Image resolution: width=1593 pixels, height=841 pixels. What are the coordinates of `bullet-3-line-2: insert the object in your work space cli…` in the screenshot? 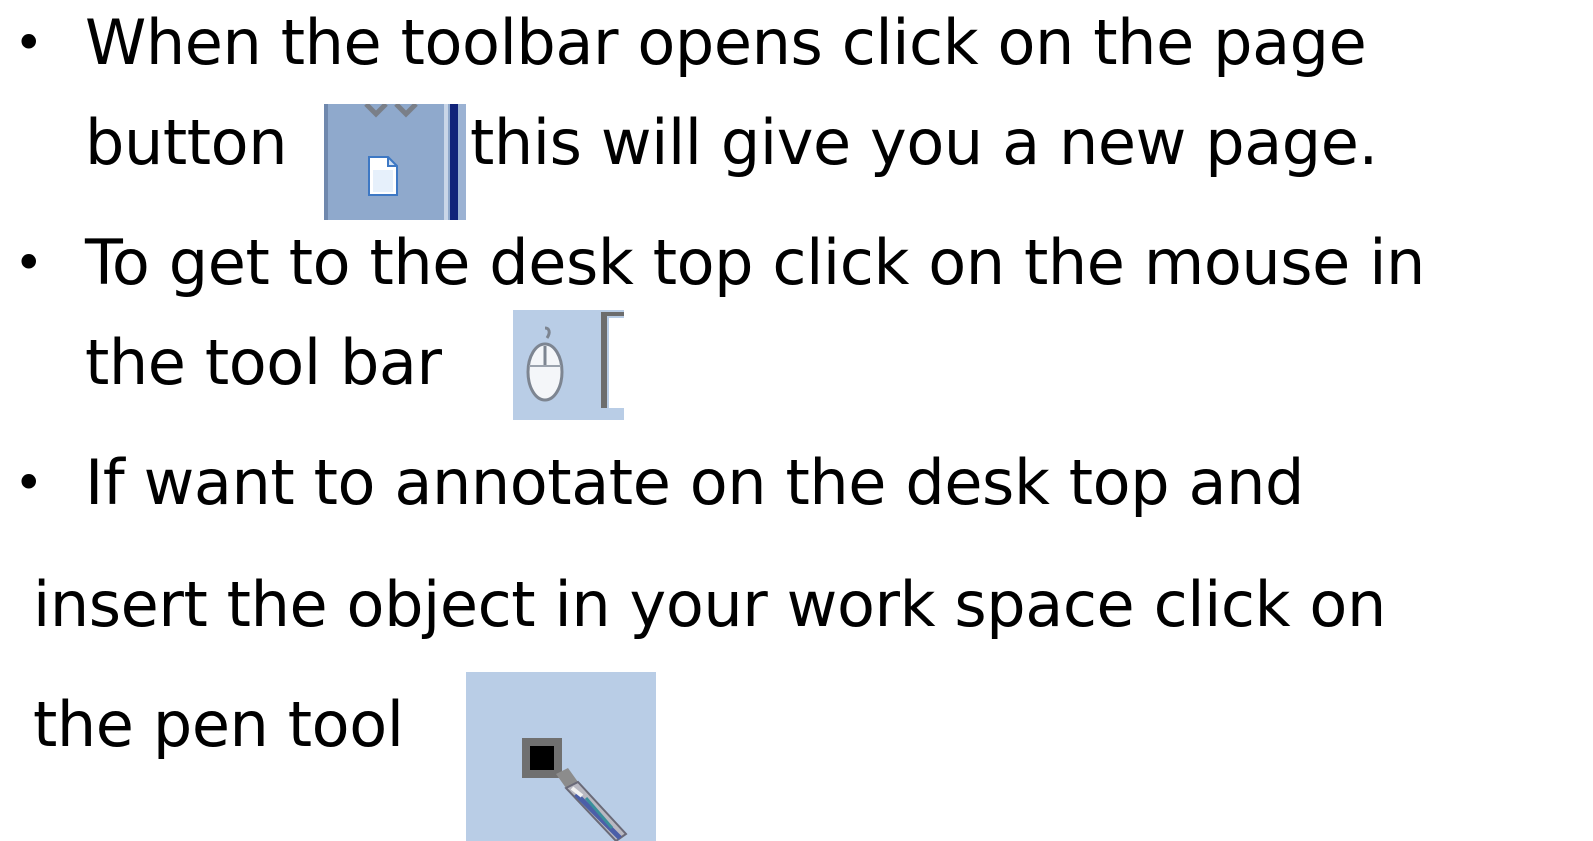 It's located at (709, 604).